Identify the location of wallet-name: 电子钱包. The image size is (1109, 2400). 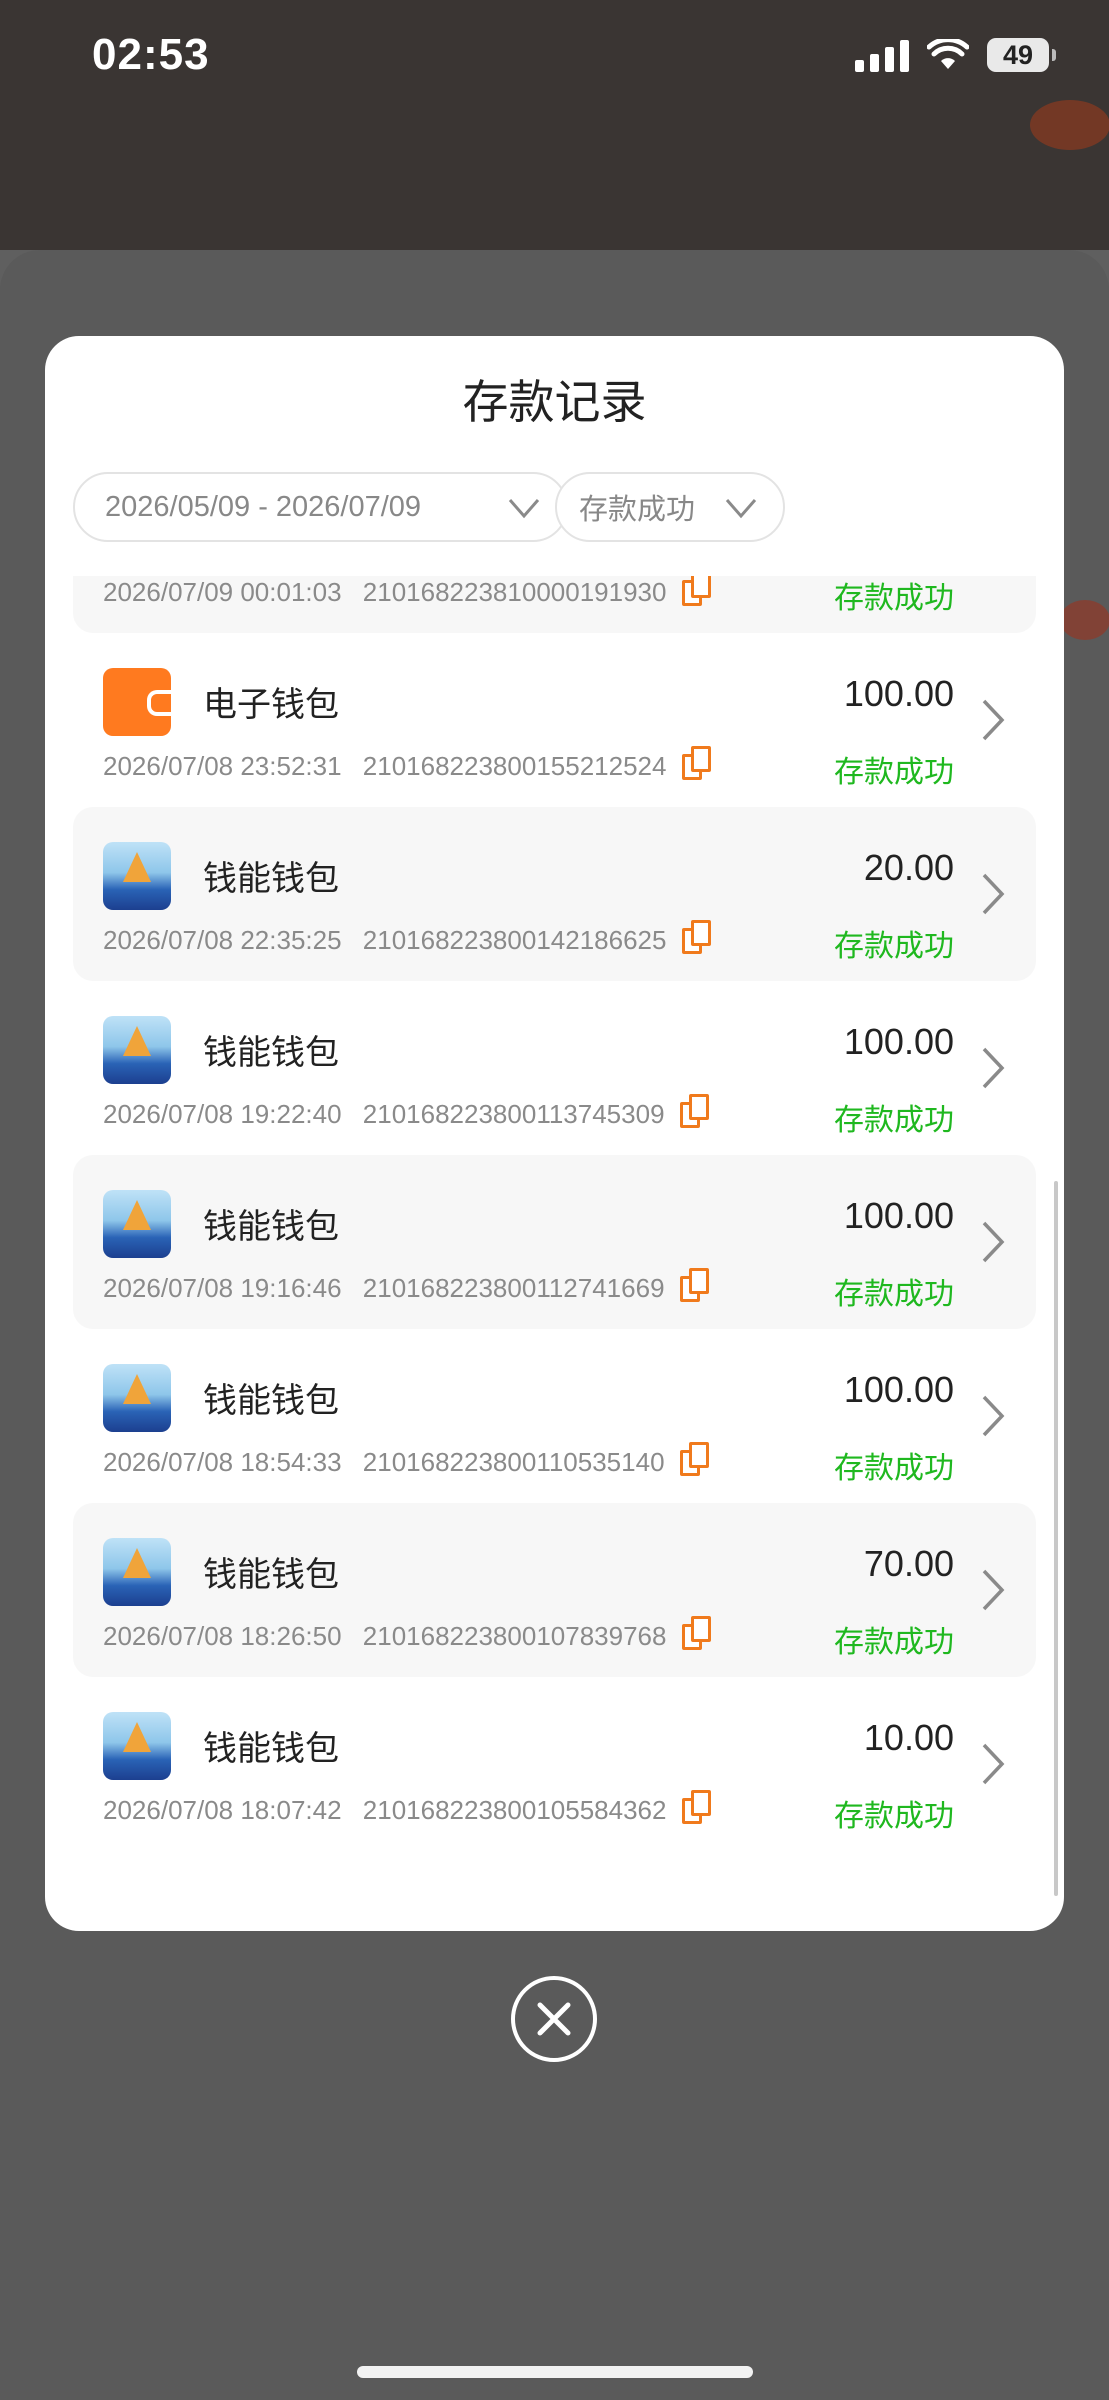
(271, 705).